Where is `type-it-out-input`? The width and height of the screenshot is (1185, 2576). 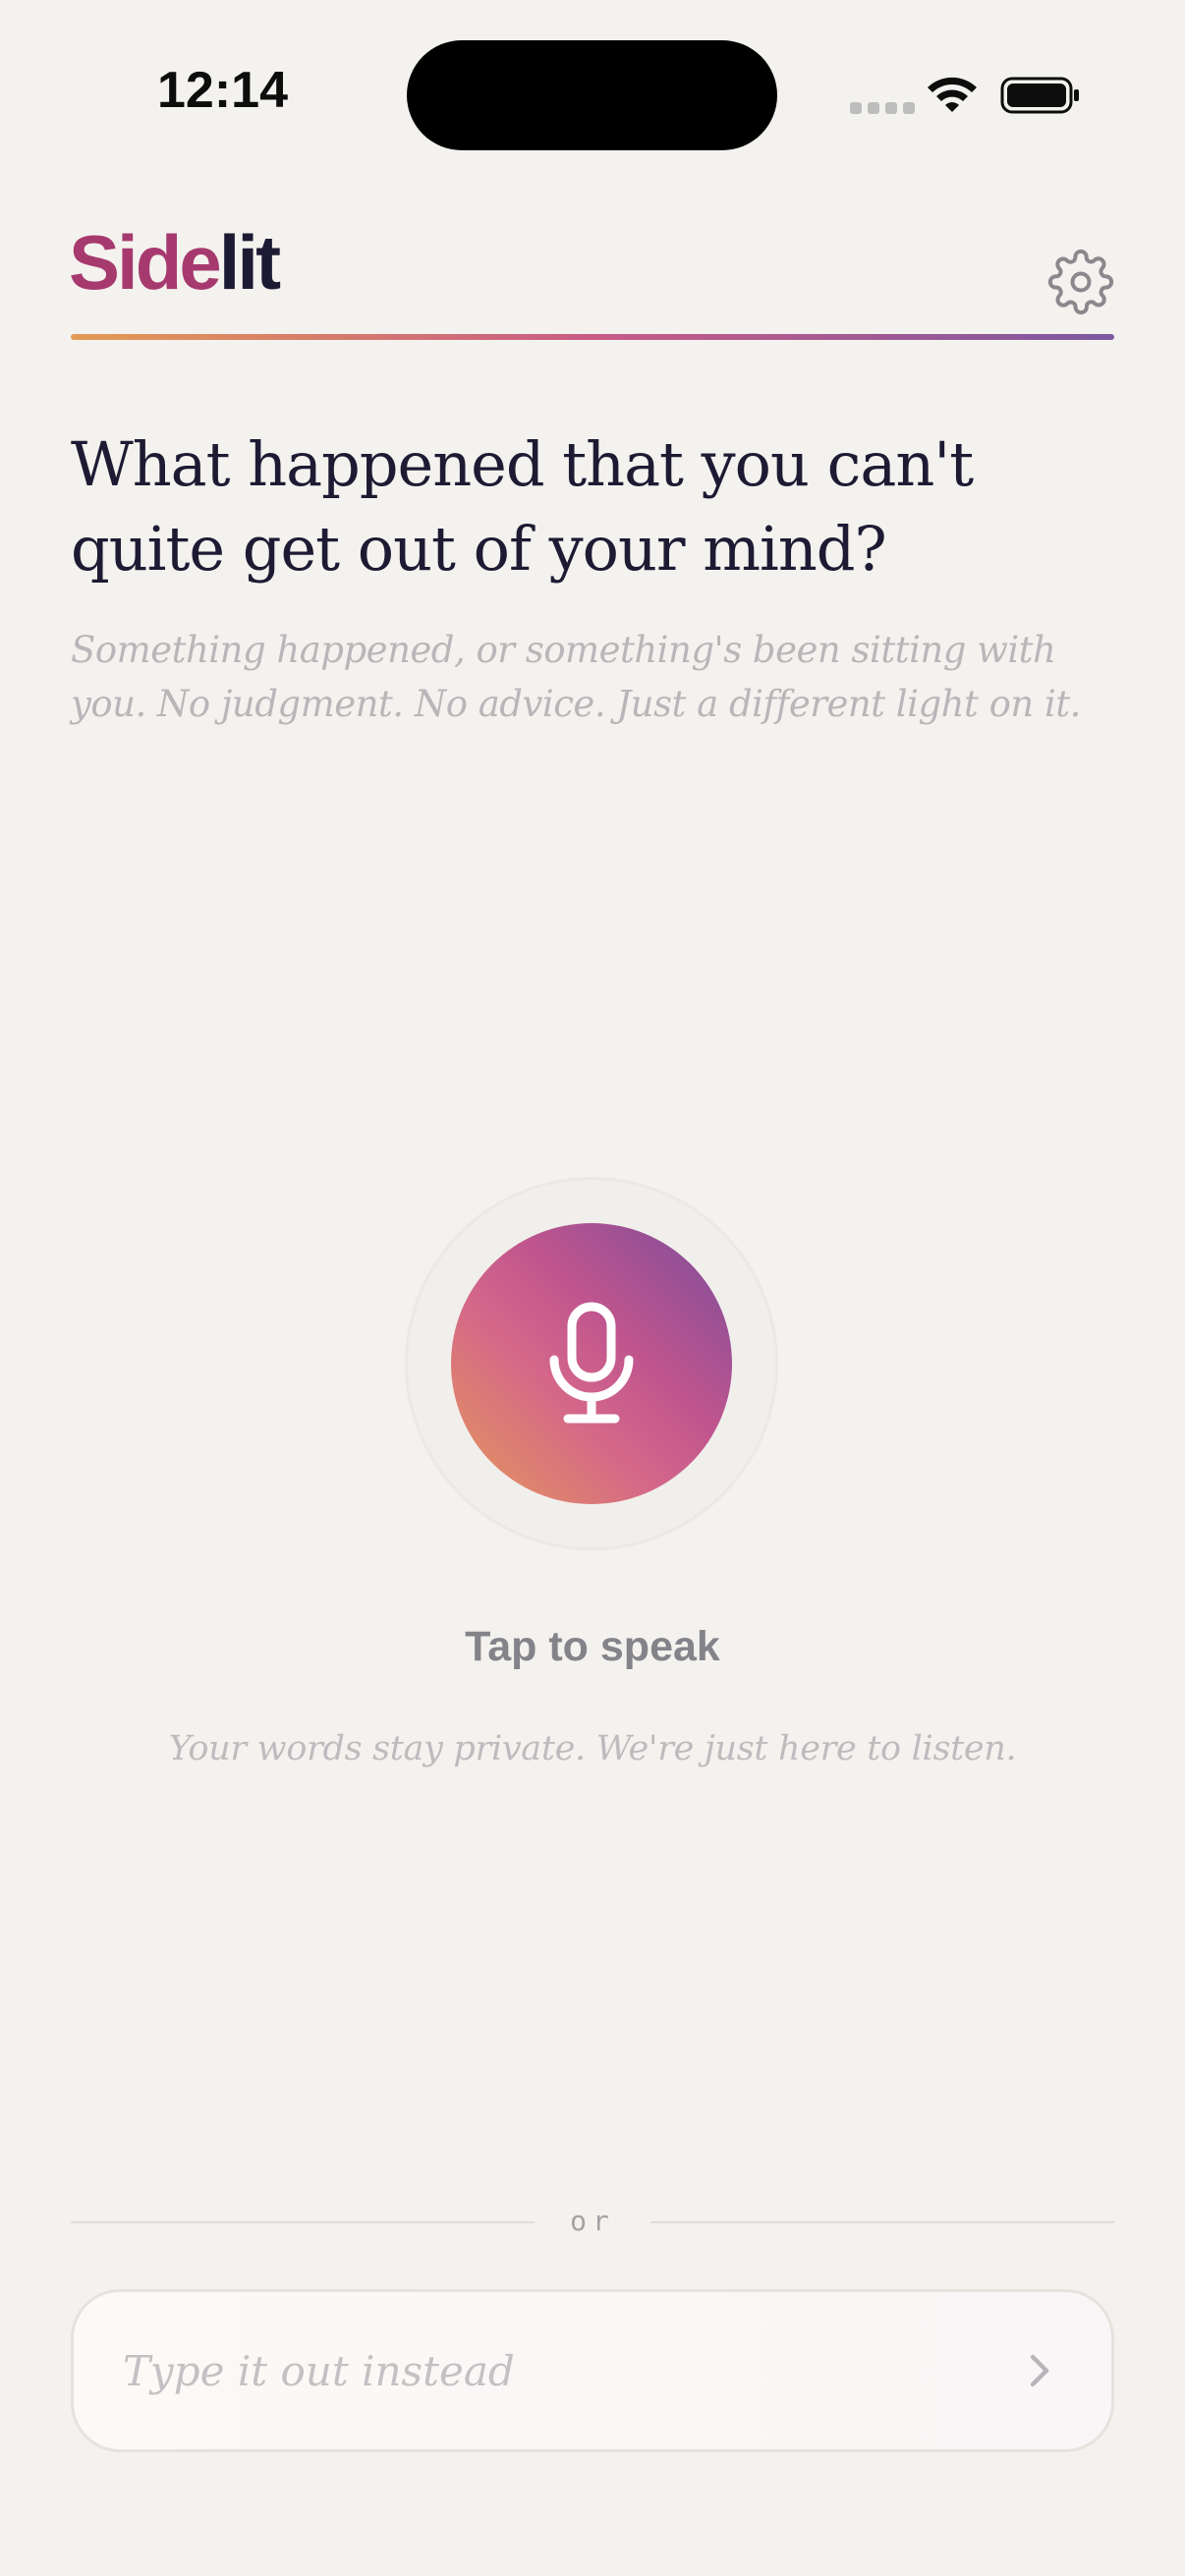 type-it-out-input is located at coordinates (556, 2370).